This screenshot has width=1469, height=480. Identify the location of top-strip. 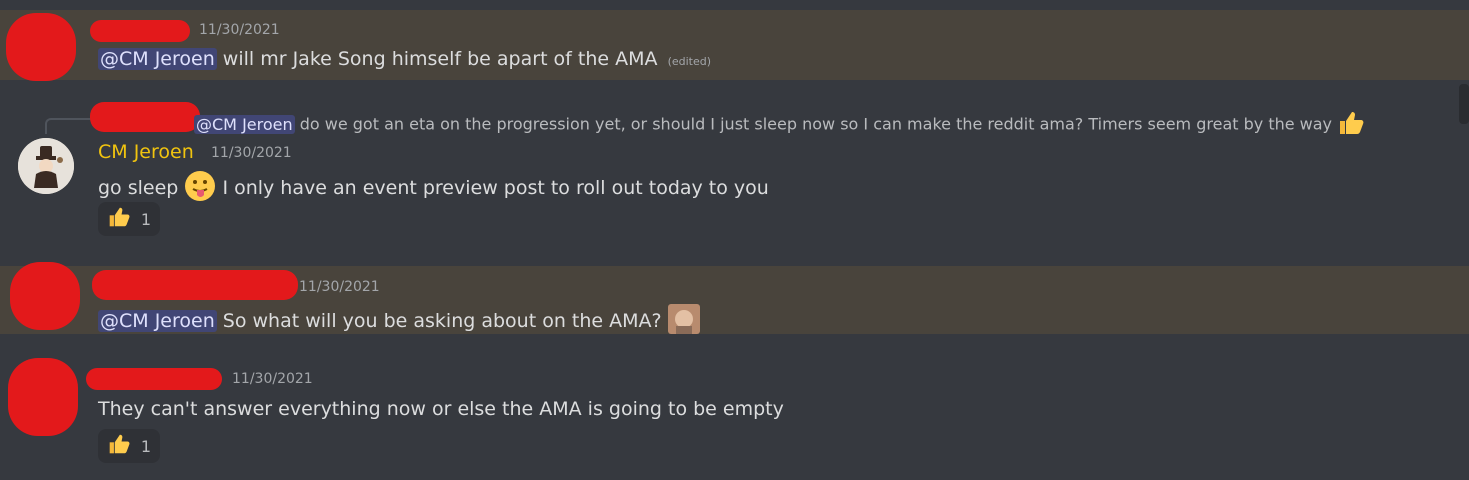
(734, 5).